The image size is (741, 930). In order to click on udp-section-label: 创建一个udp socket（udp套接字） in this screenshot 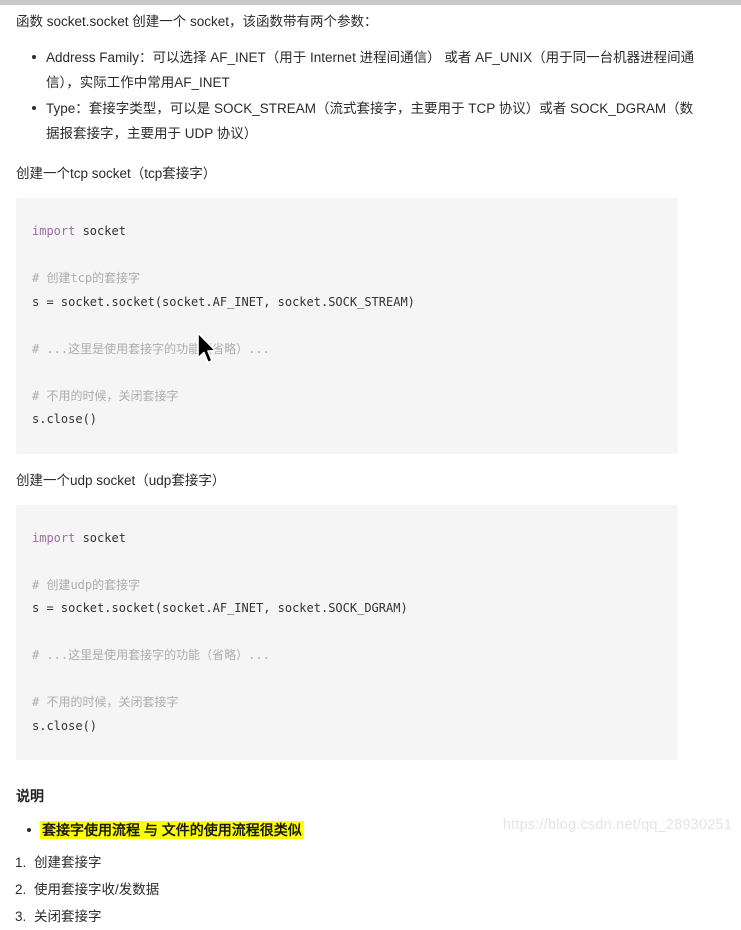, I will do `click(121, 480)`.